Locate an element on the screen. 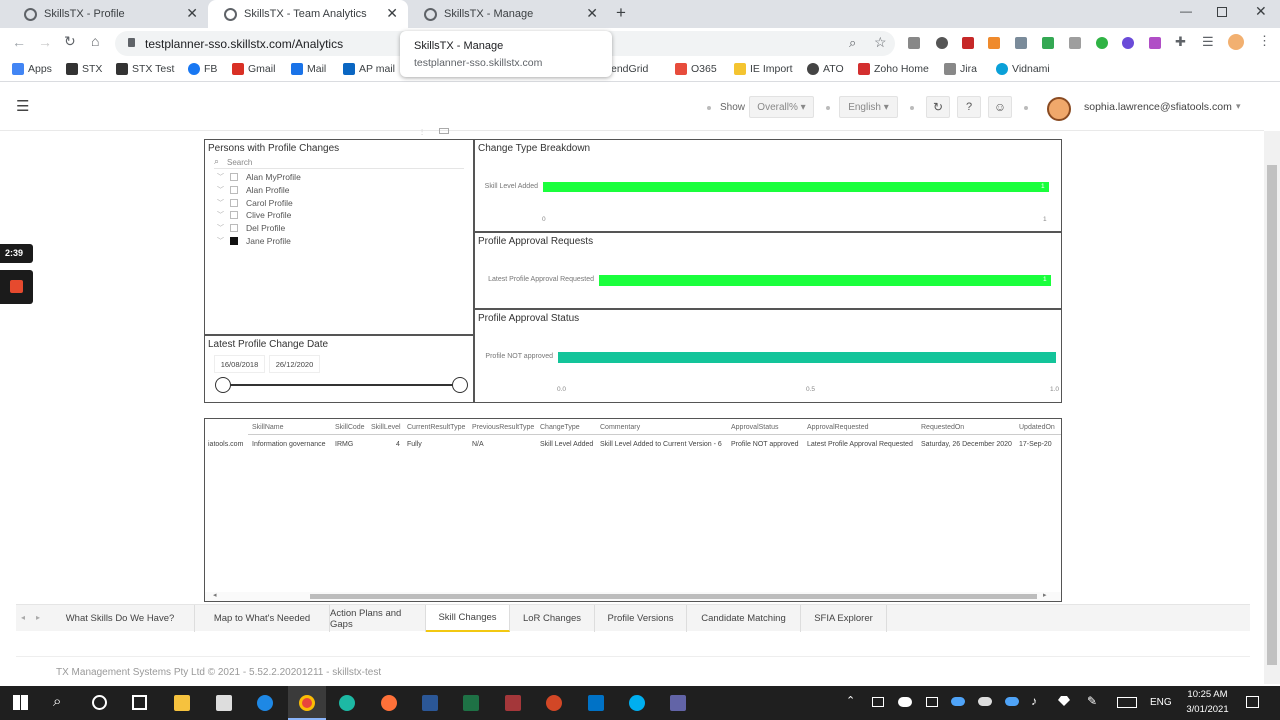  cortana-icon is located at coordinates (99, 702).